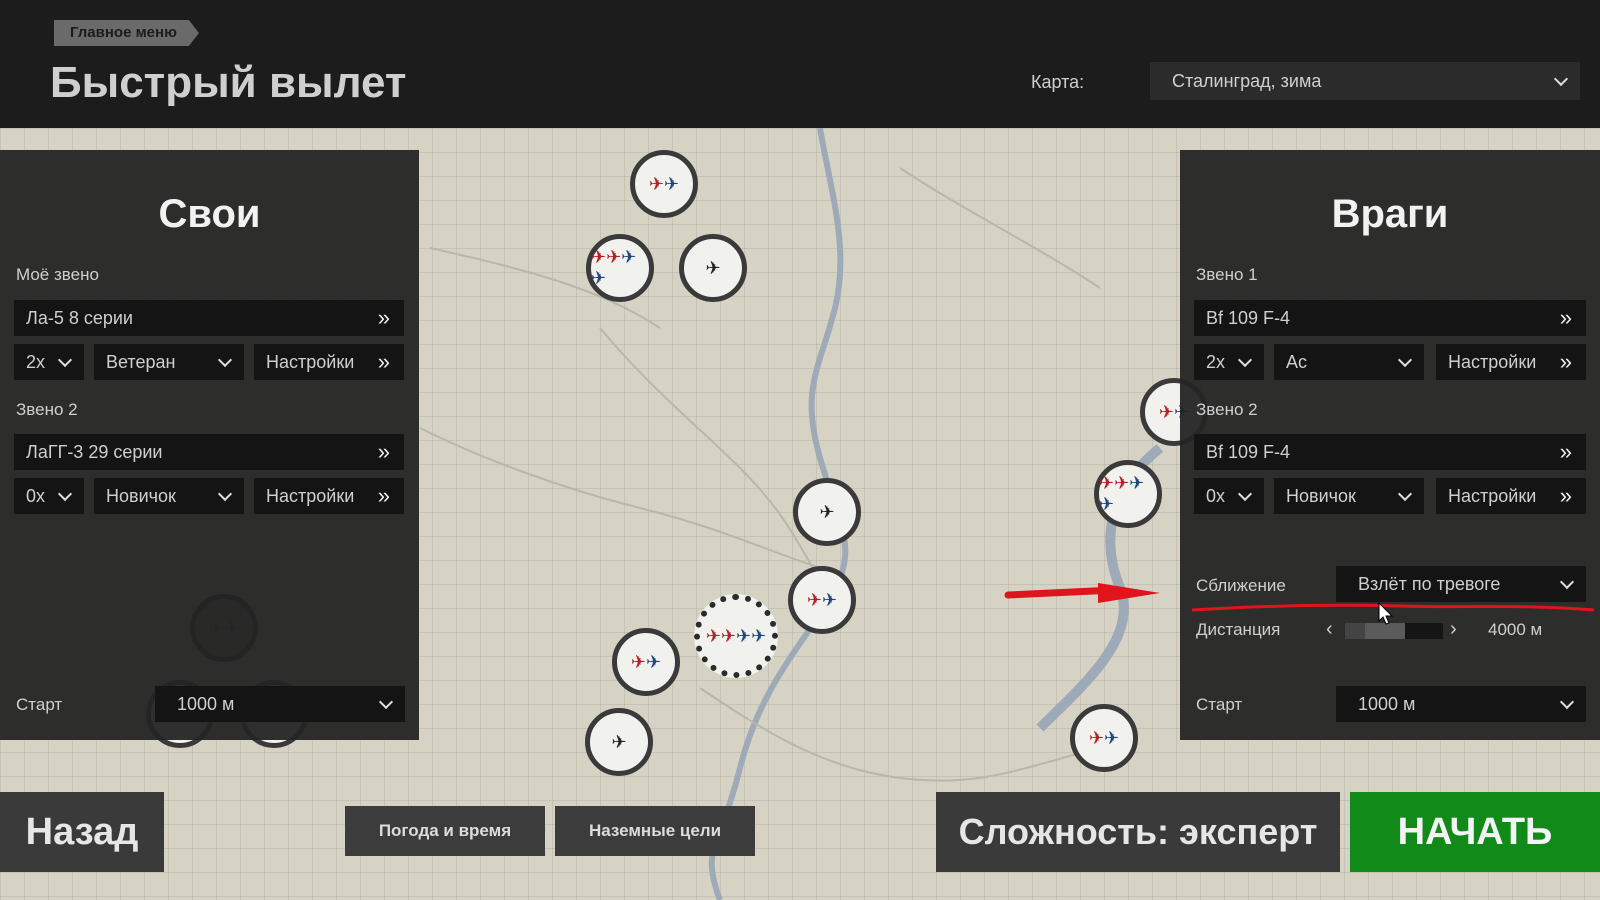  What do you see at coordinates (1229, 362) in the screenshot?
I see `enemies-flight1-count-select: 2x` at bounding box center [1229, 362].